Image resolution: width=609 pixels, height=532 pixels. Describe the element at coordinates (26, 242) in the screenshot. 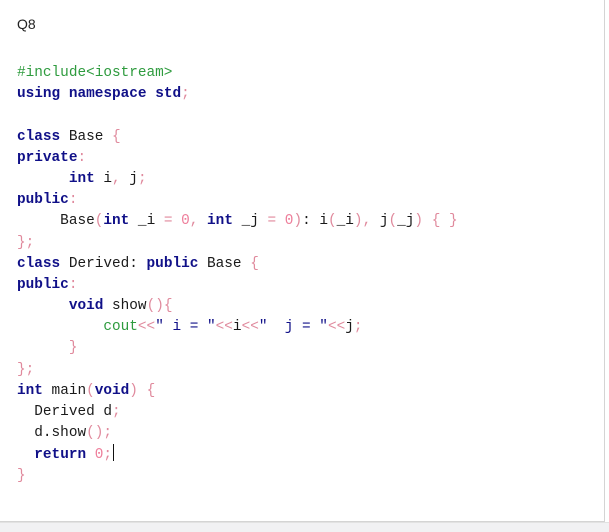

I see `code-token: };` at that location.